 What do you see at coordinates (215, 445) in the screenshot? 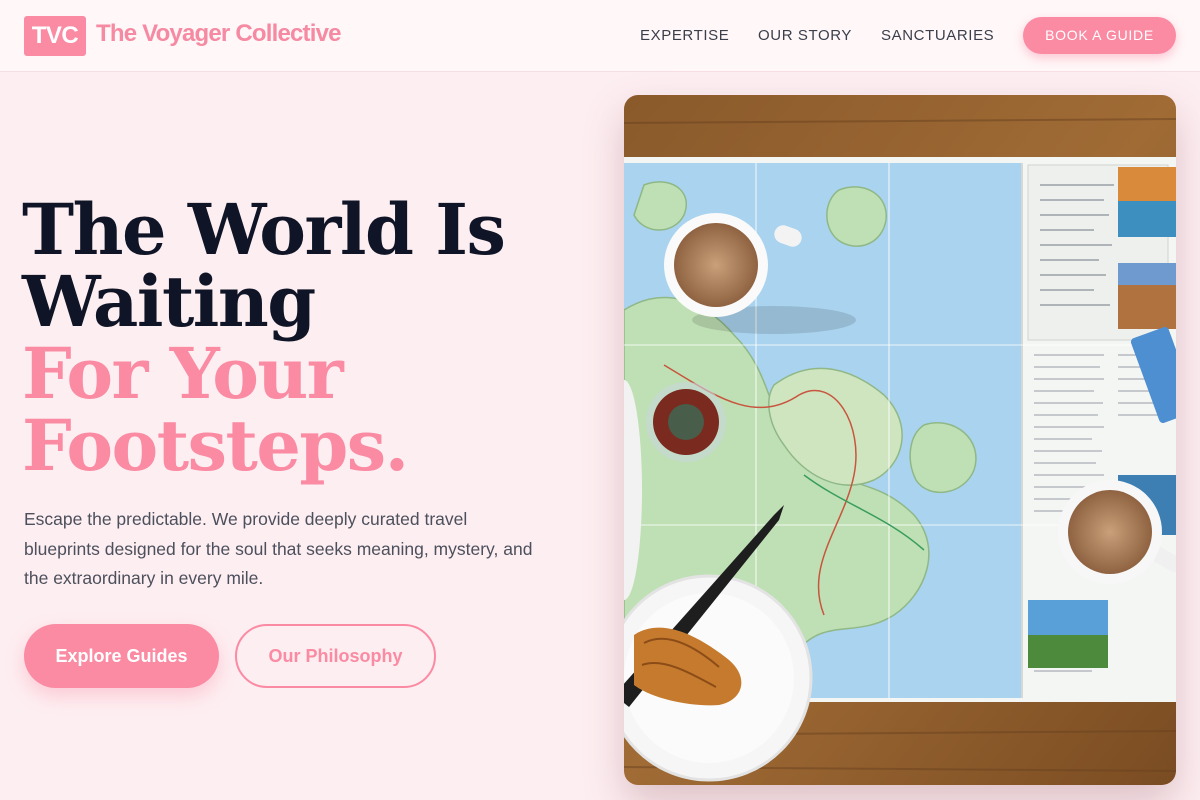
I see `headline-line-4: Footsteps.` at bounding box center [215, 445].